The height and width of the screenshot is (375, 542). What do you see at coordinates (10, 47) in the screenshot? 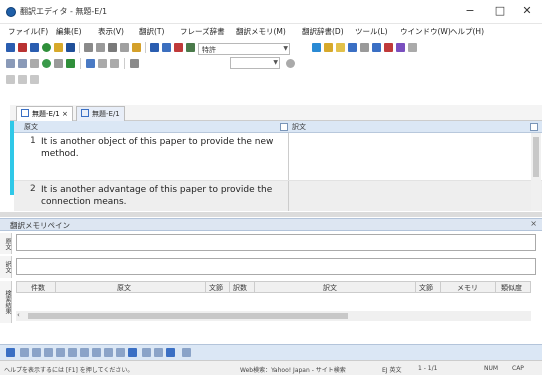
I see `new-icon` at bounding box center [10, 47].